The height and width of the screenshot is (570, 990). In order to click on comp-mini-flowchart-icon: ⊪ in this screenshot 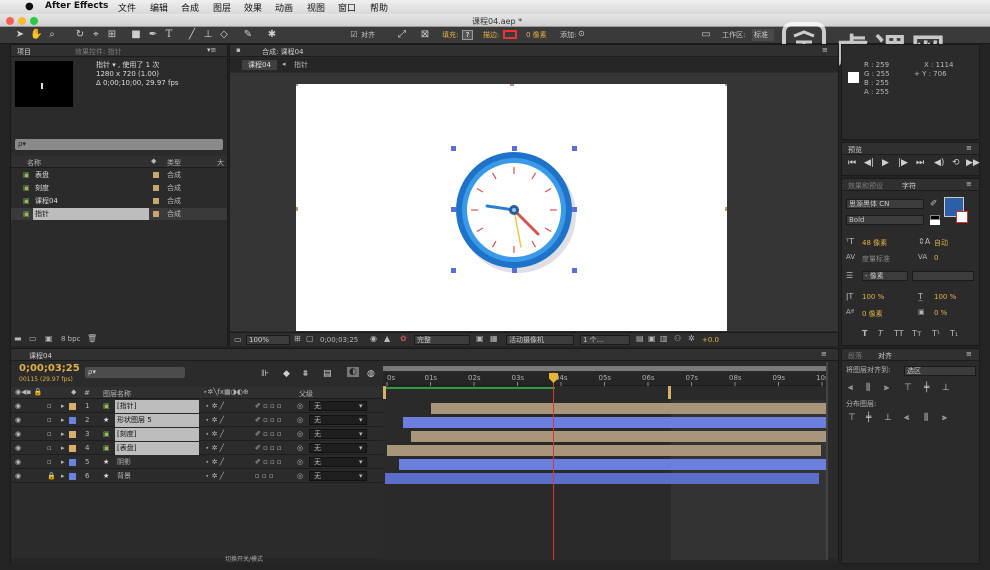, I will do `click(265, 374)`.